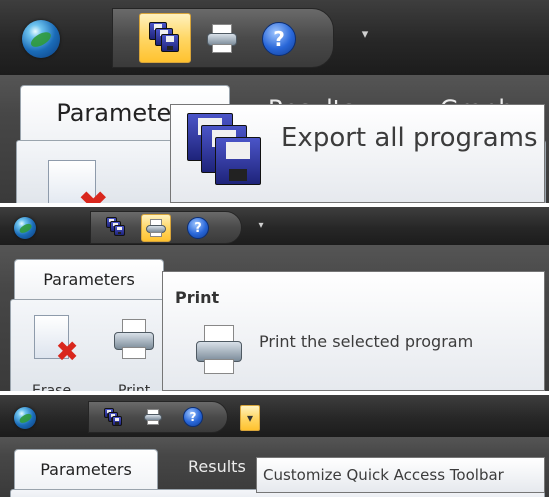  What do you see at coordinates (134, 387) in the screenshot?
I see `print-label: Print` at bounding box center [134, 387].